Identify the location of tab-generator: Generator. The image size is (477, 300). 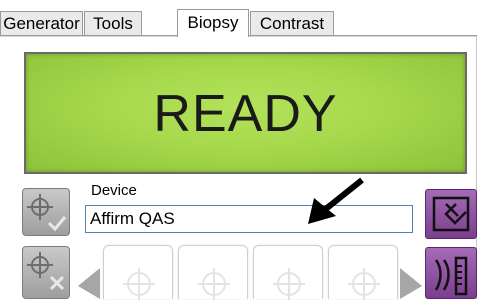
(41, 23).